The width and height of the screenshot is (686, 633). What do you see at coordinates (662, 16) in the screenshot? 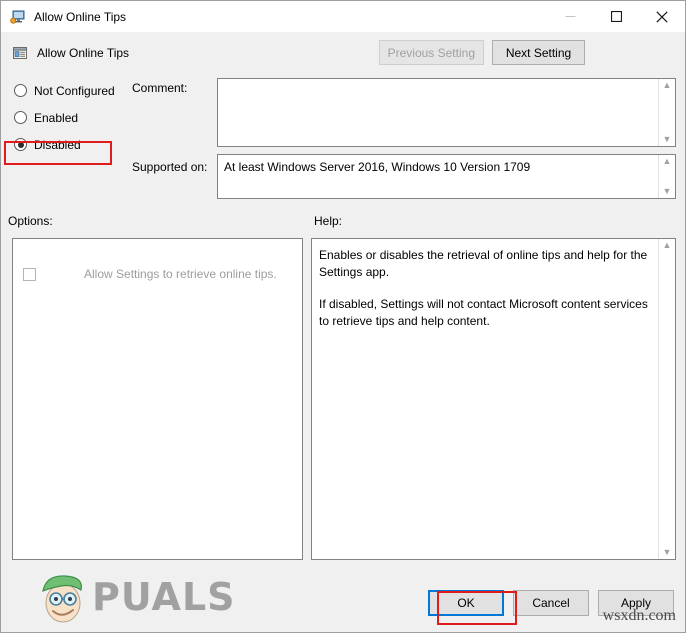
I see `close-icon` at bounding box center [662, 16].